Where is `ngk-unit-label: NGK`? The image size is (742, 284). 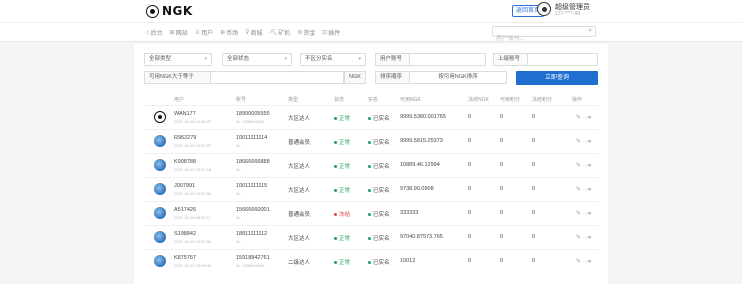 ngk-unit-label: NGK is located at coordinates (355, 77).